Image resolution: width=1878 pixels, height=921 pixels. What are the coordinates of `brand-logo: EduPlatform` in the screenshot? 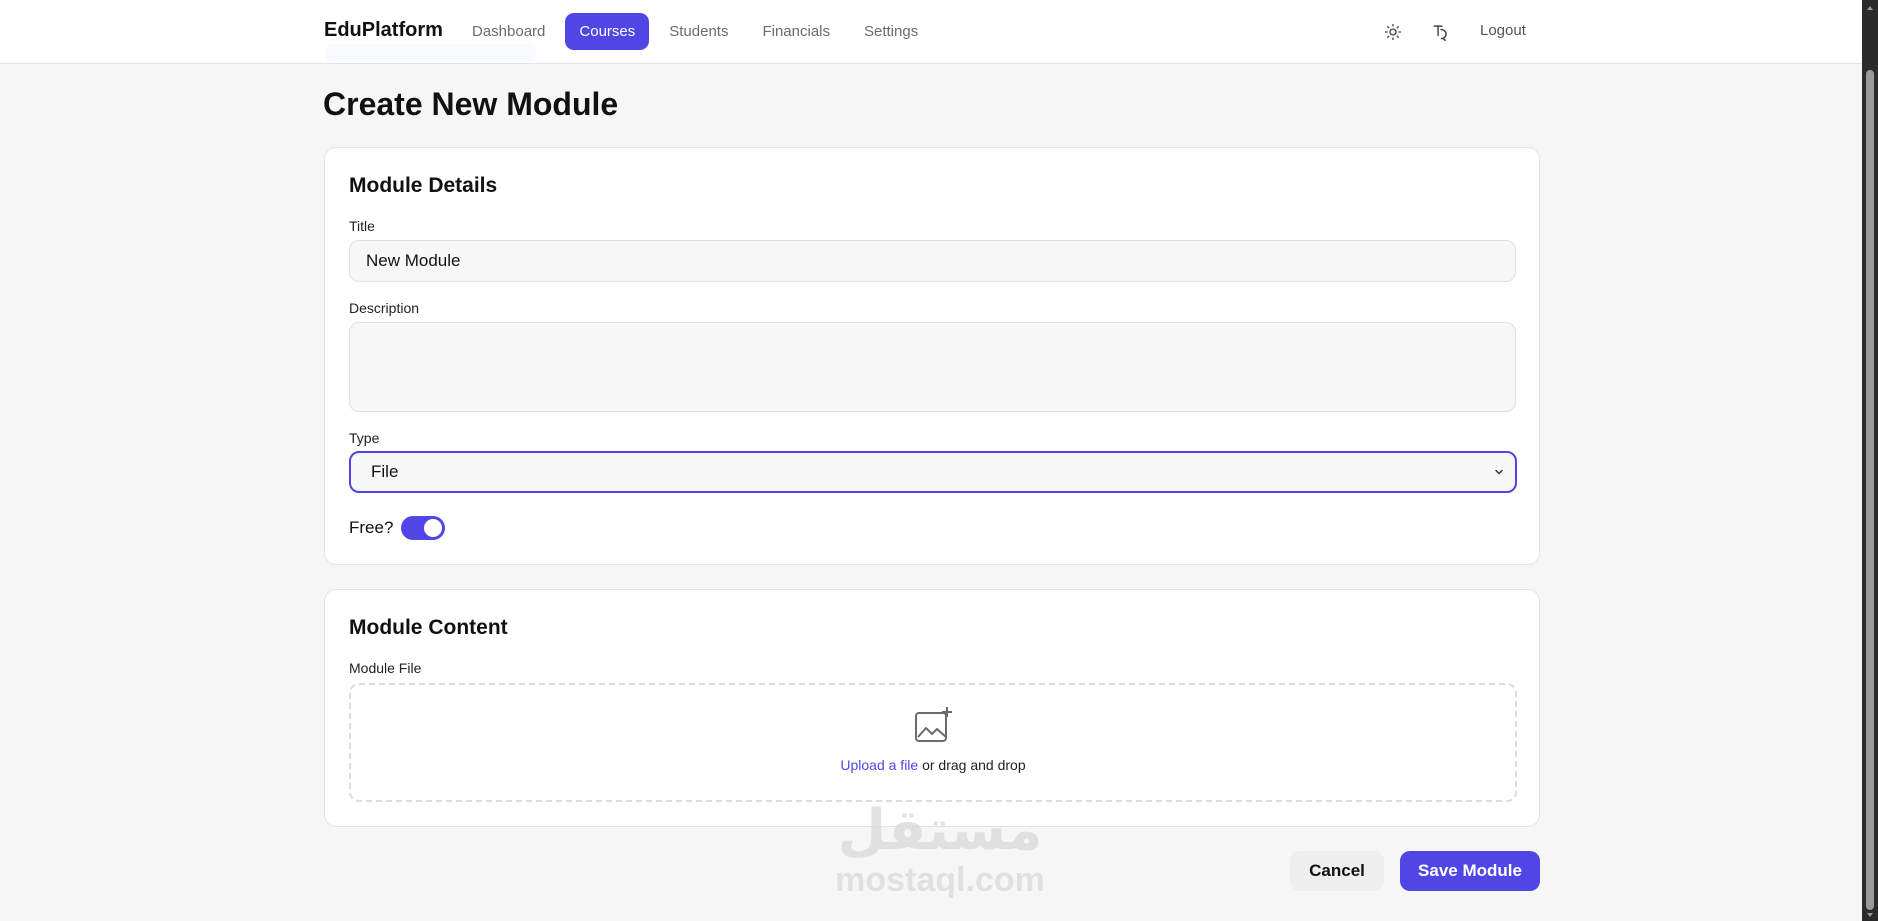 It's located at (383, 30).